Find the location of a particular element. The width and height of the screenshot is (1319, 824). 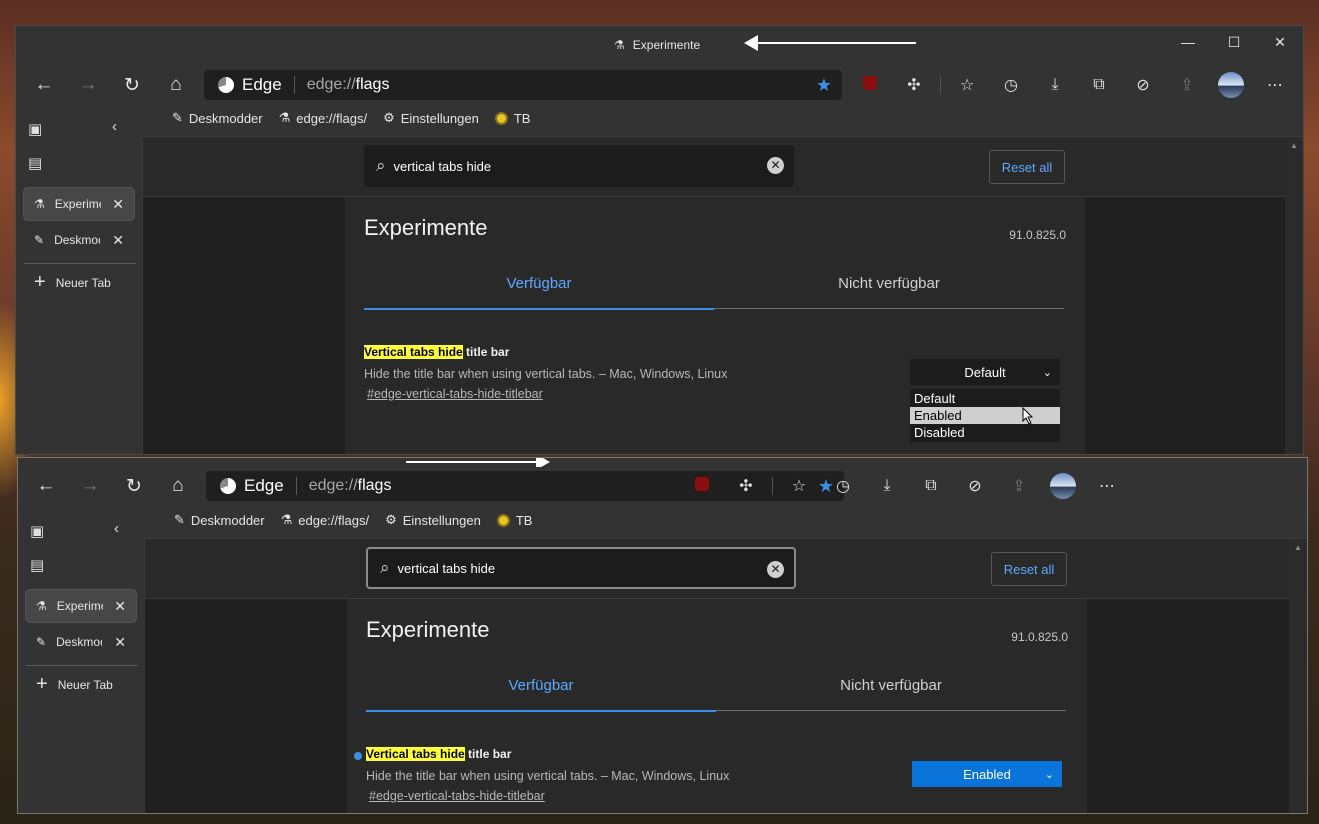

caption-buttons: — ☐ ✕ is located at coordinates (1234, 42).